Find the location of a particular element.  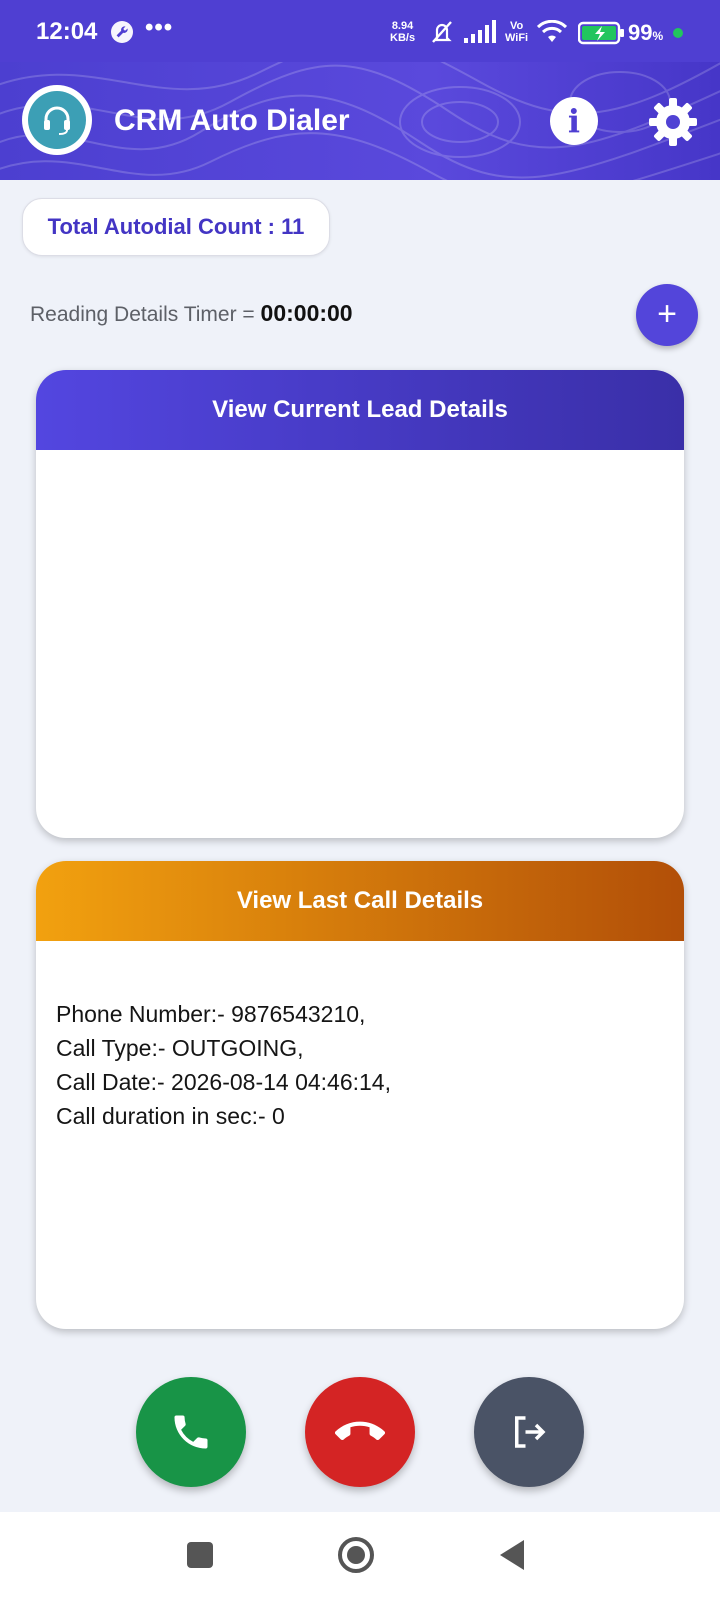

timer-label: Reading Details Timer = is located at coordinates (145, 314).